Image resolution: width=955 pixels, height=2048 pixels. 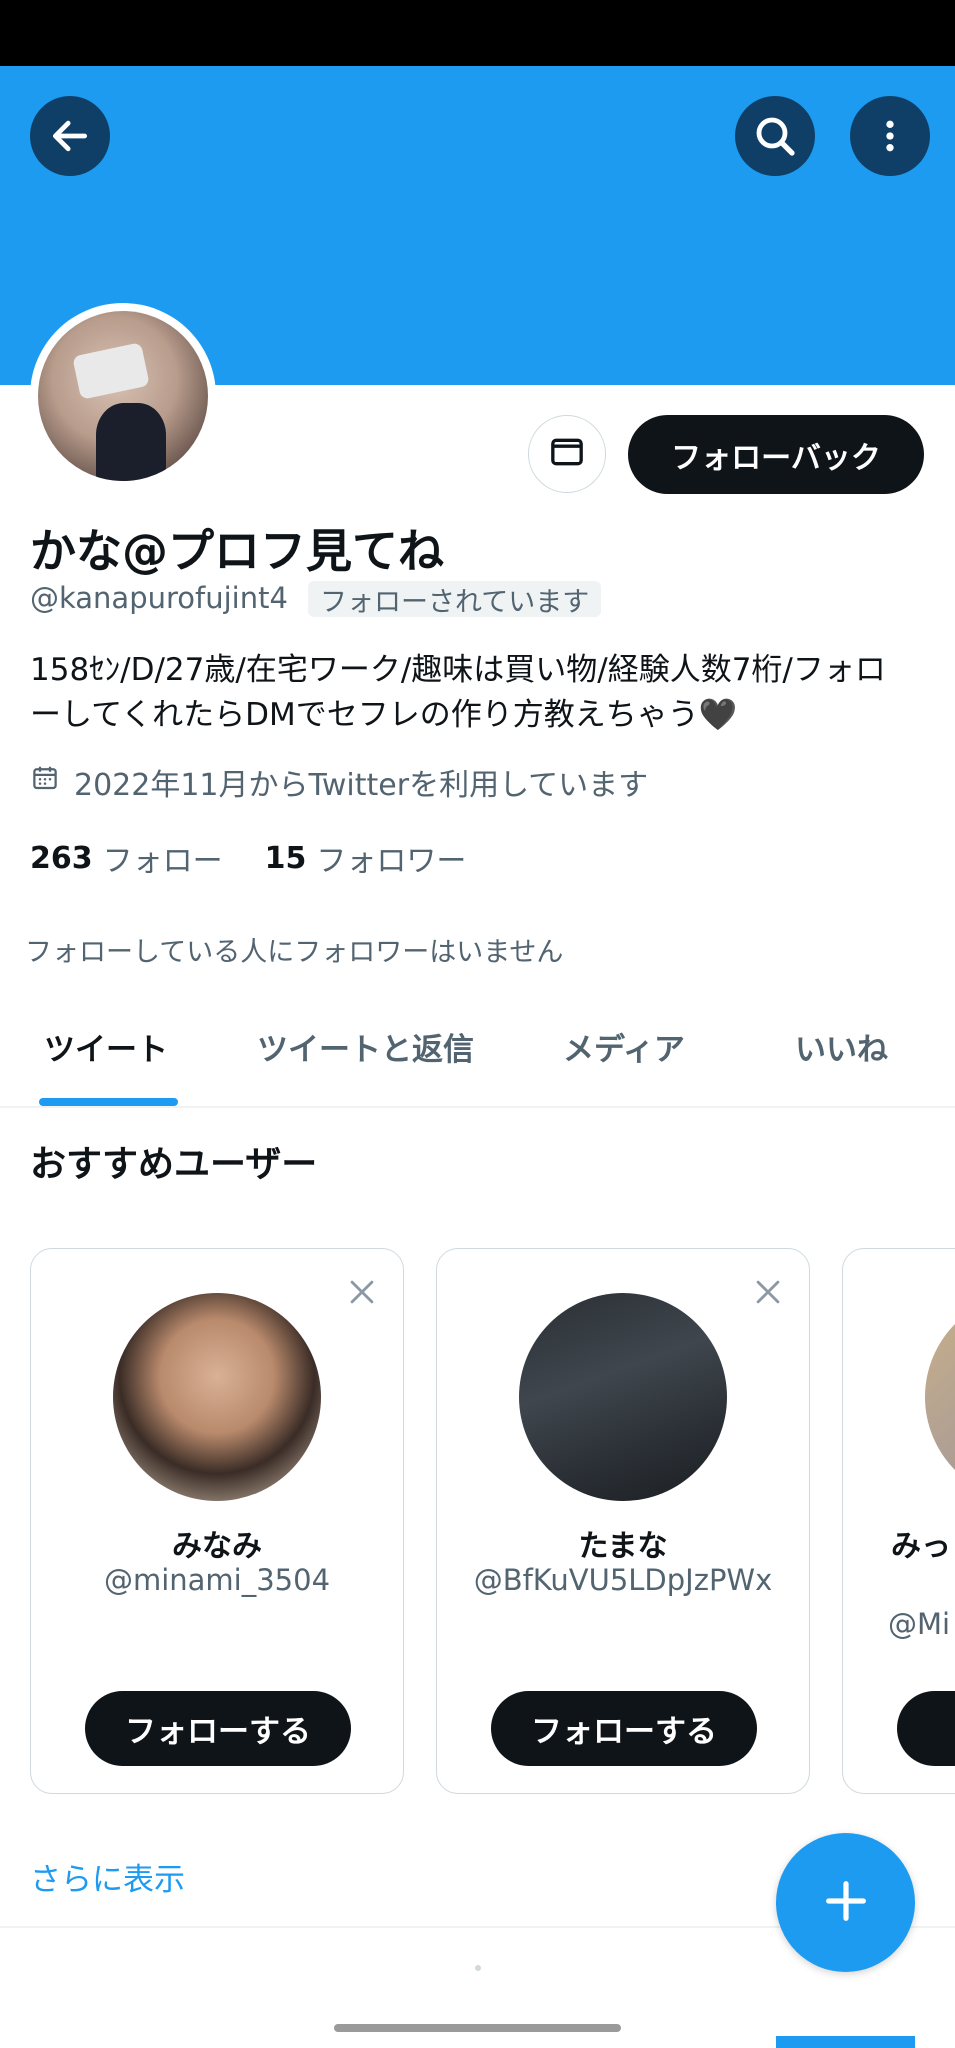 What do you see at coordinates (623, 1580) in the screenshot?
I see `user-card-handle: @BfKuVU5LDpJzPWx` at bounding box center [623, 1580].